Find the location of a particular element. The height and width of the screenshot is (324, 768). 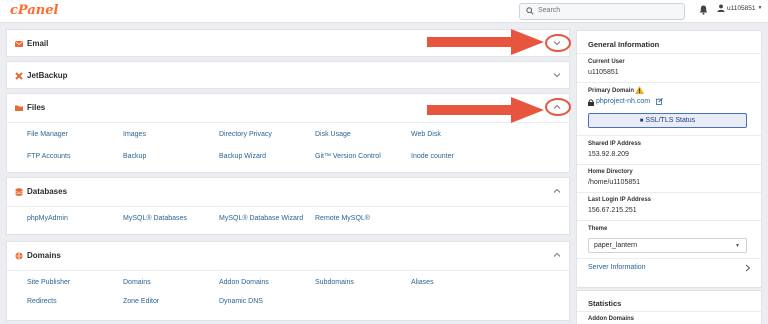

jetbackup-panel-title: JetBackup is located at coordinates (47, 75).